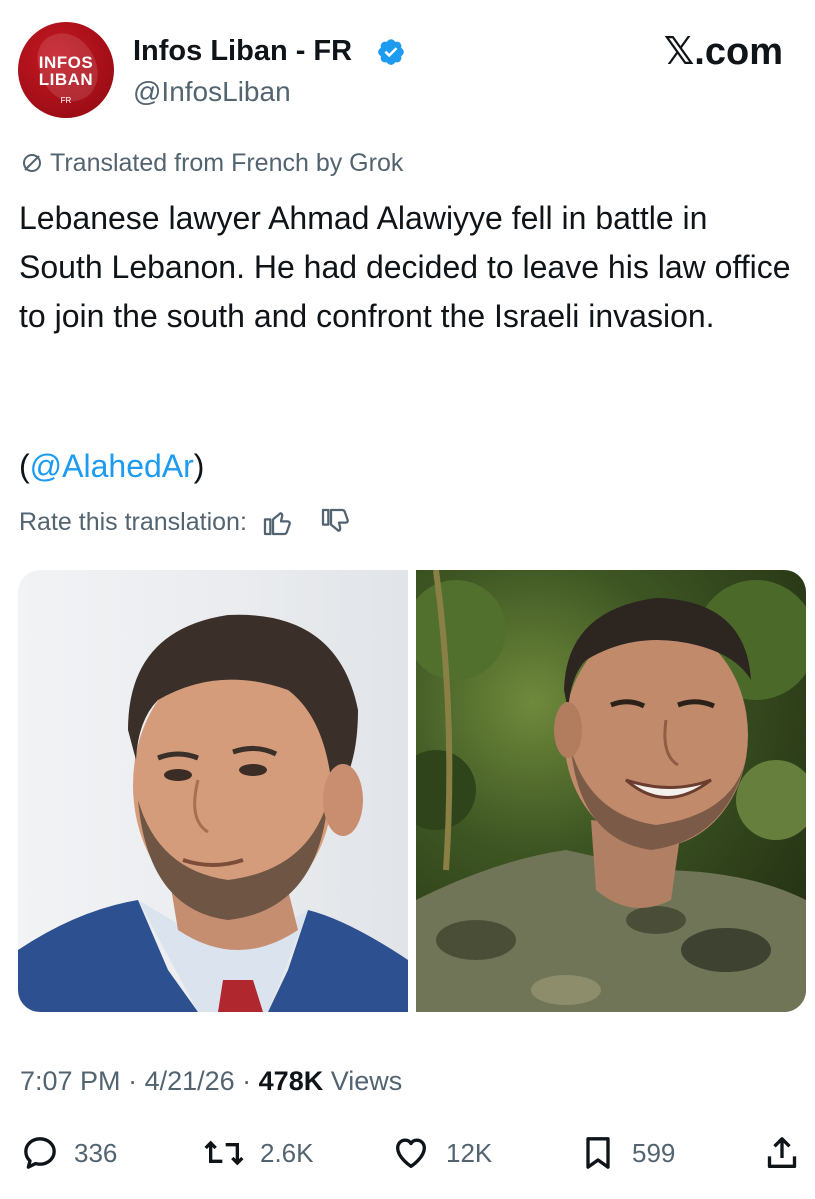  I want to click on thumbs-down-icon, so click(335, 522).